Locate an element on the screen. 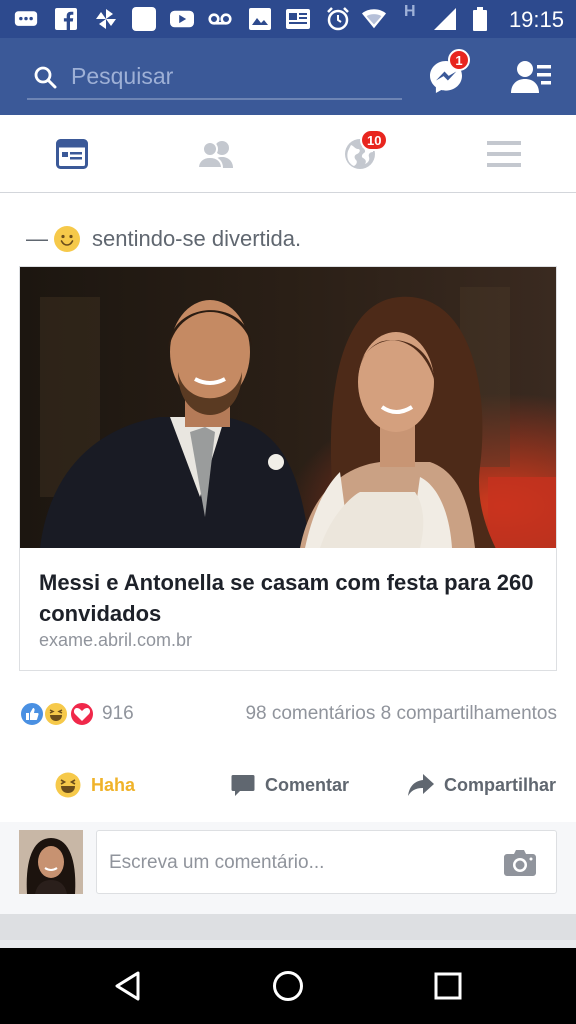  blank-notif-icon is located at coordinates (144, 19).